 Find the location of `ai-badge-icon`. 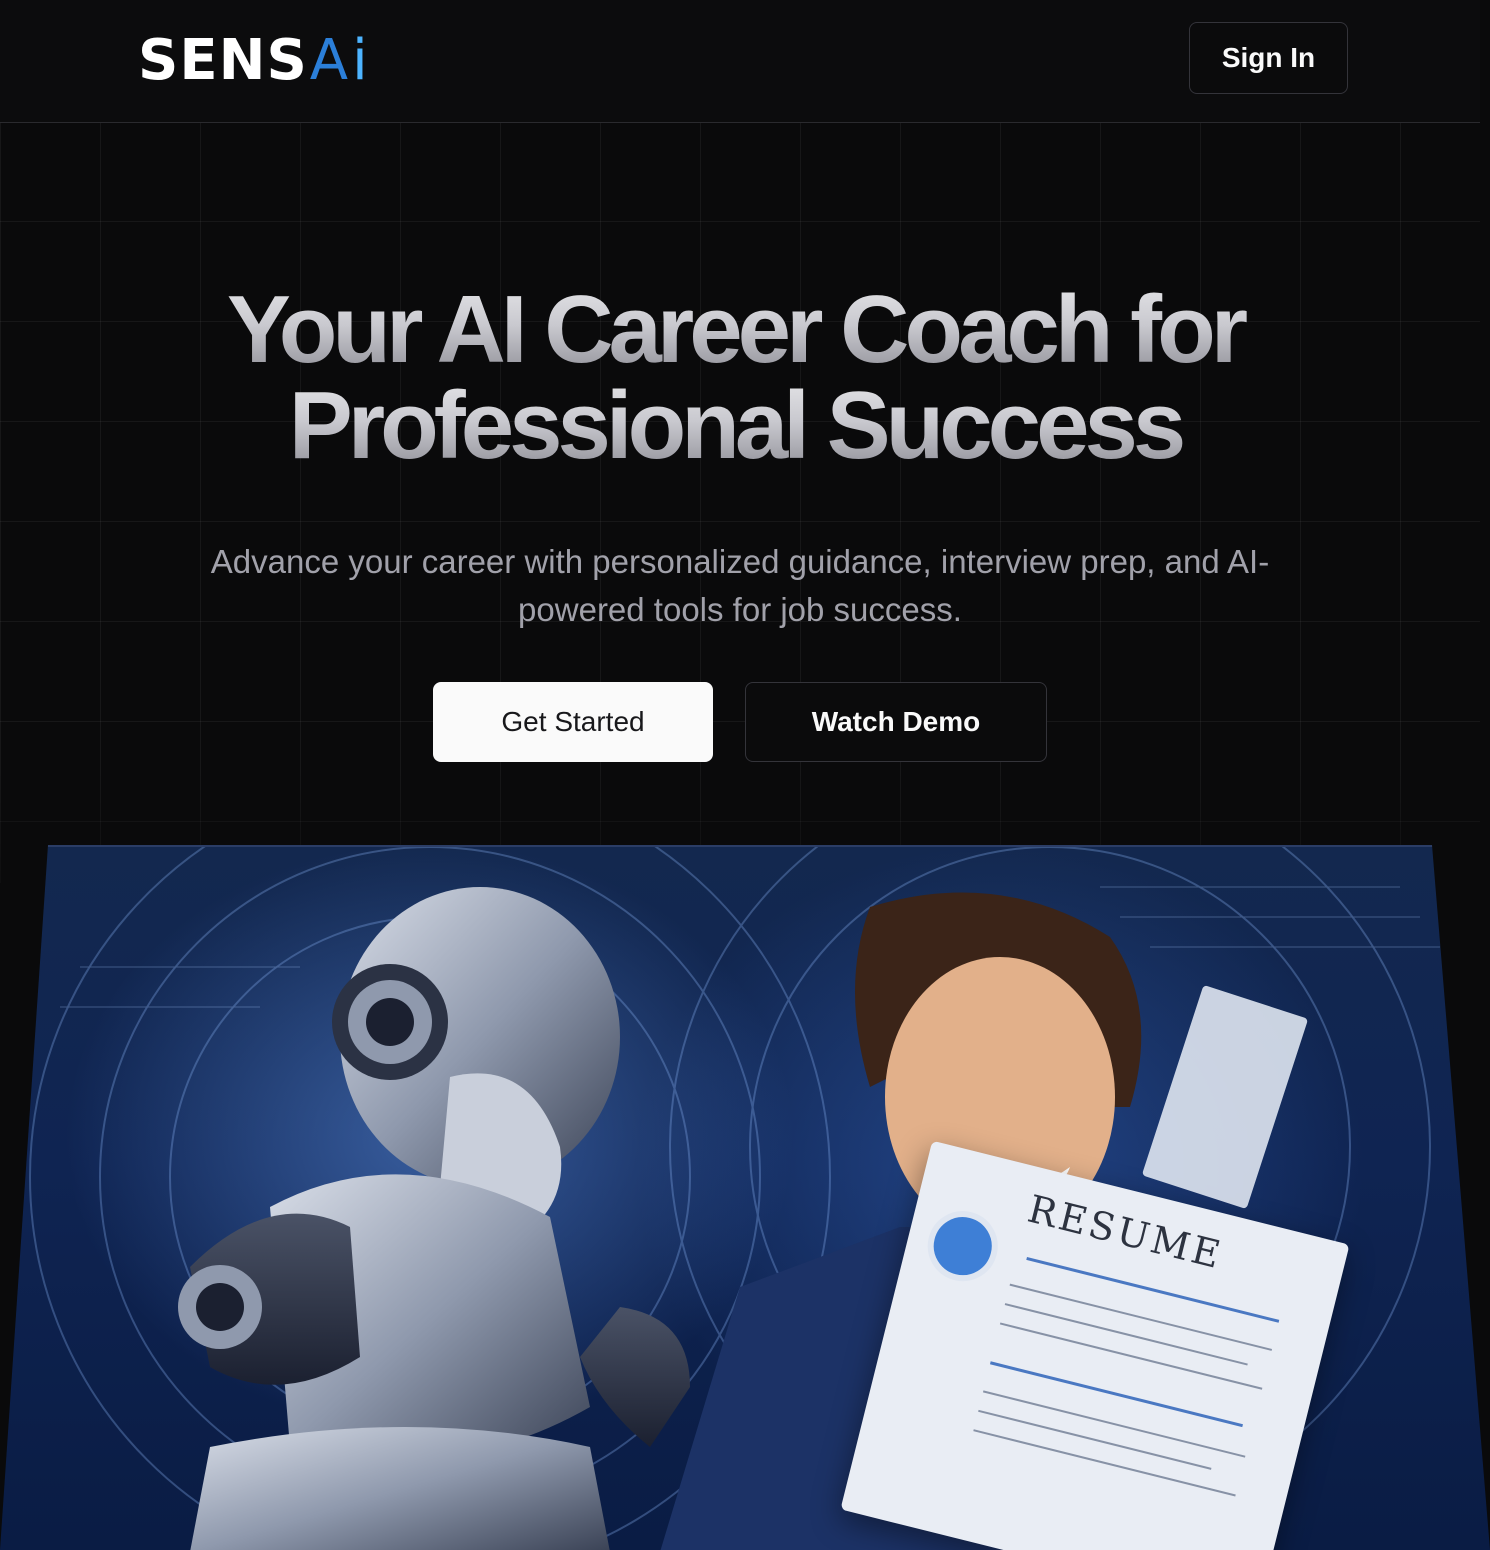

ai-badge-icon is located at coordinates (963, 1246).